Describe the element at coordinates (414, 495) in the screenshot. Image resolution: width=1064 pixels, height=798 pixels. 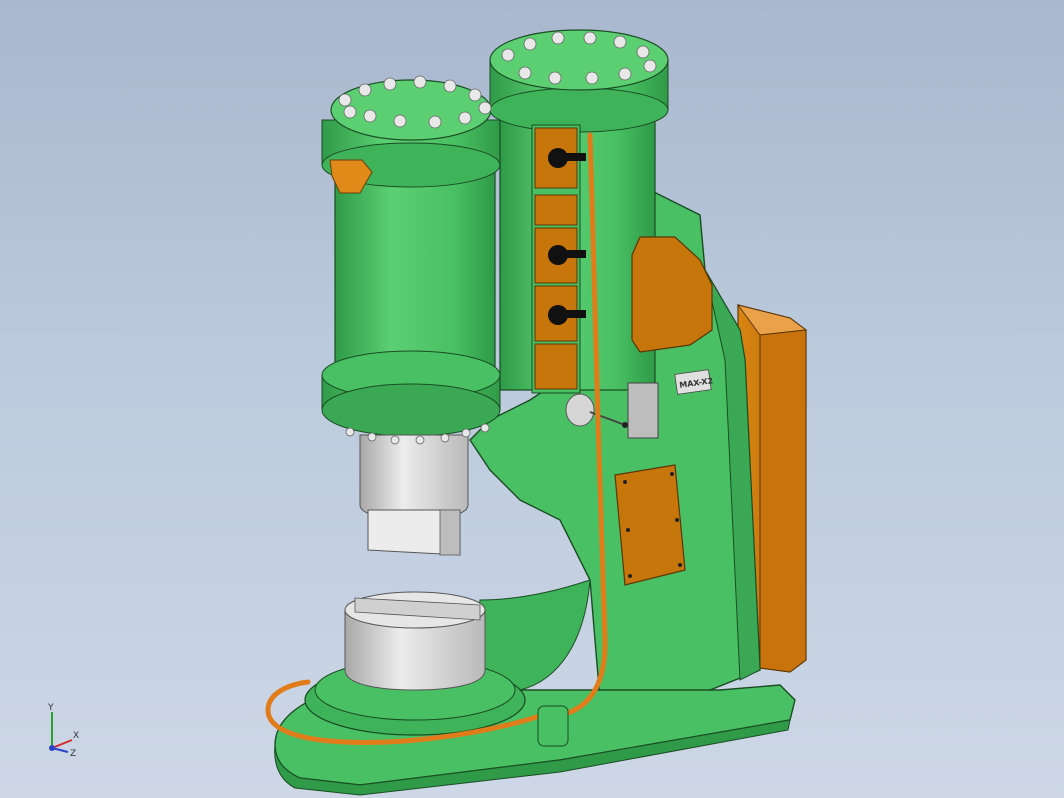
I see `upper-tup` at that location.